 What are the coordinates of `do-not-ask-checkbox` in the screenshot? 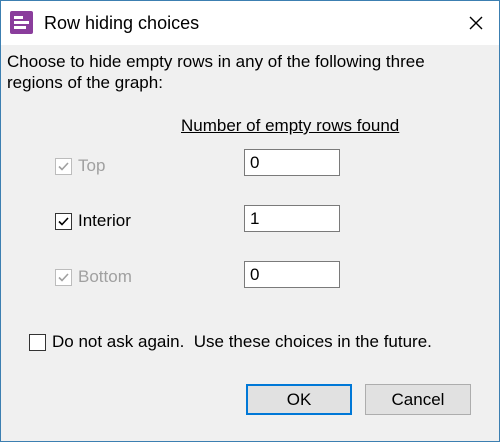 It's located at (37, 342).